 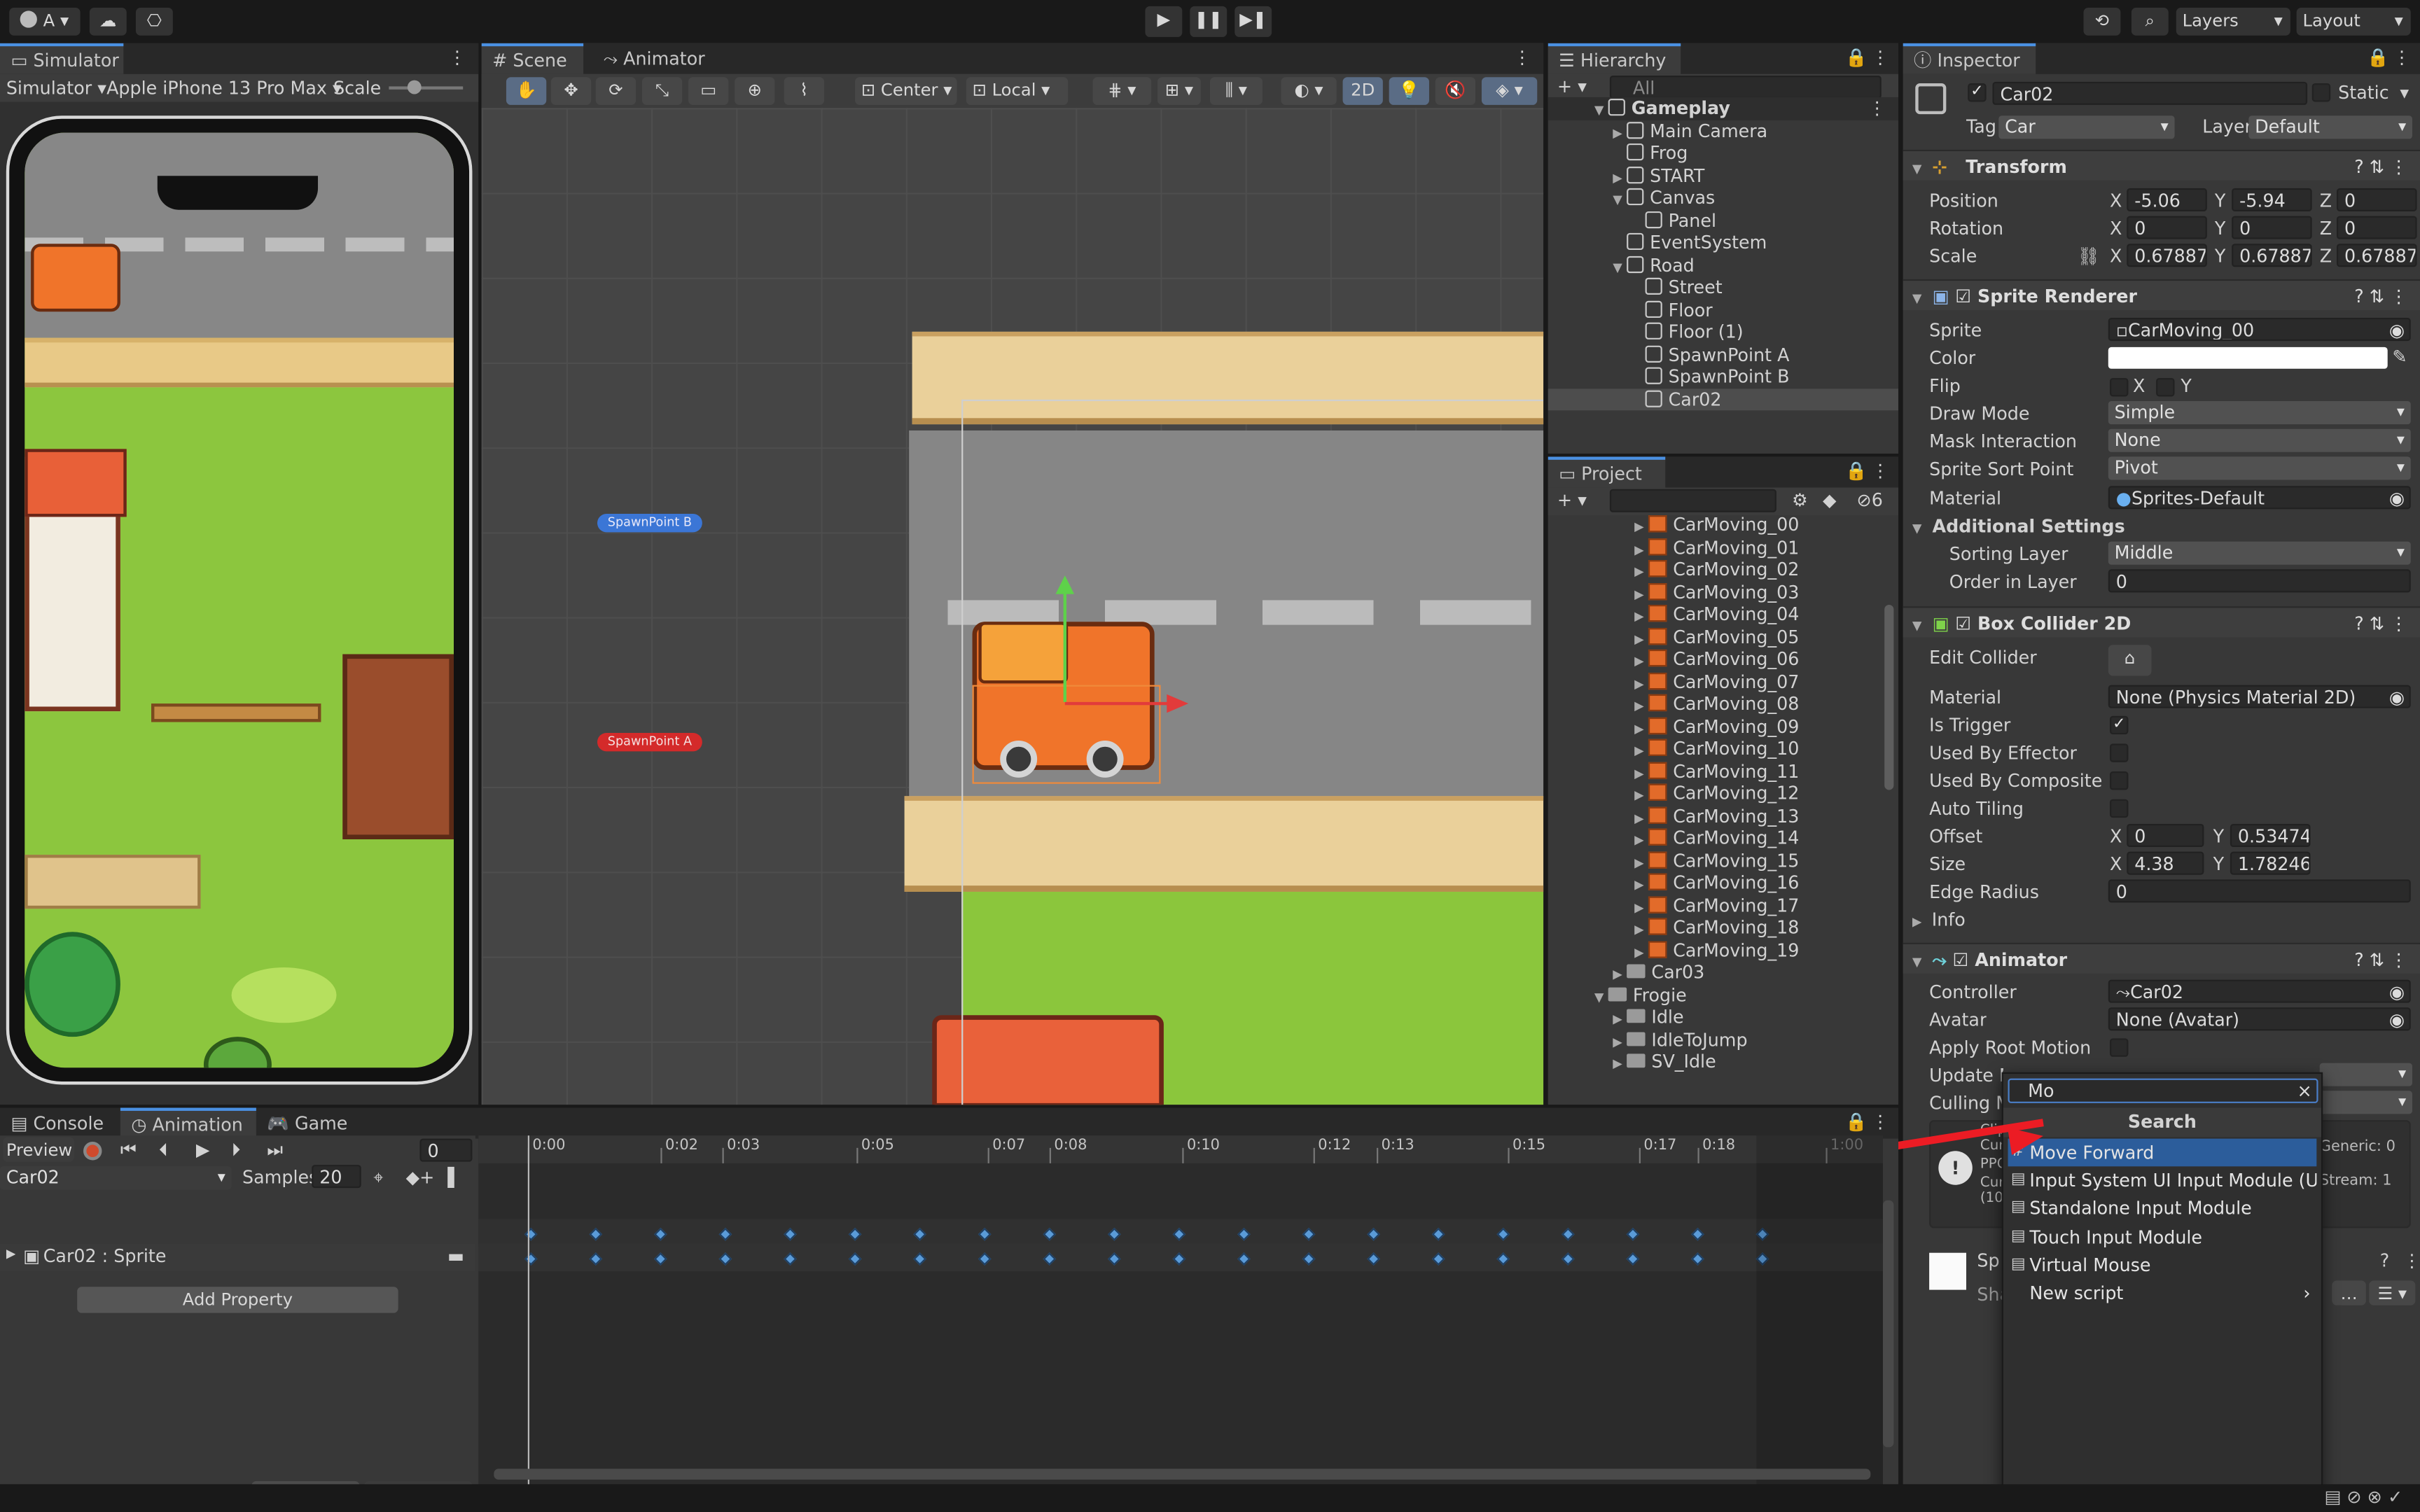 What do you see at coordinates (128, 1150) in the screenshot?
I see `first-key-icon: ⏮` at bounding box center [128, 1150].